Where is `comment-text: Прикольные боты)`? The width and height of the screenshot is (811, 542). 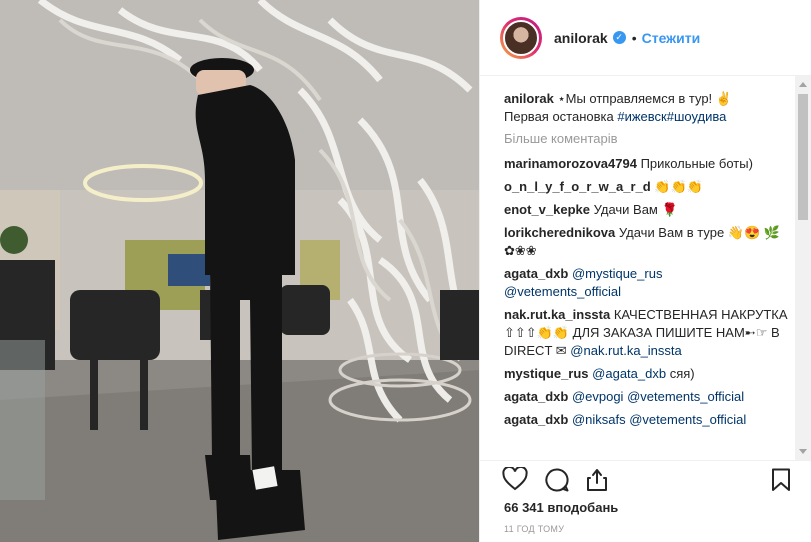
comment-text: Прикольные боты) is located at coordinates (694, 163).